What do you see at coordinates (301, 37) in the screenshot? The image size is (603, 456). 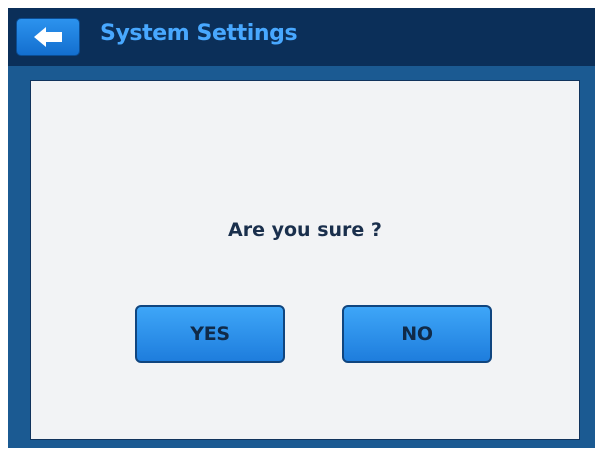 I see `header-bar: System Settings` at bounding box center [301, 37].